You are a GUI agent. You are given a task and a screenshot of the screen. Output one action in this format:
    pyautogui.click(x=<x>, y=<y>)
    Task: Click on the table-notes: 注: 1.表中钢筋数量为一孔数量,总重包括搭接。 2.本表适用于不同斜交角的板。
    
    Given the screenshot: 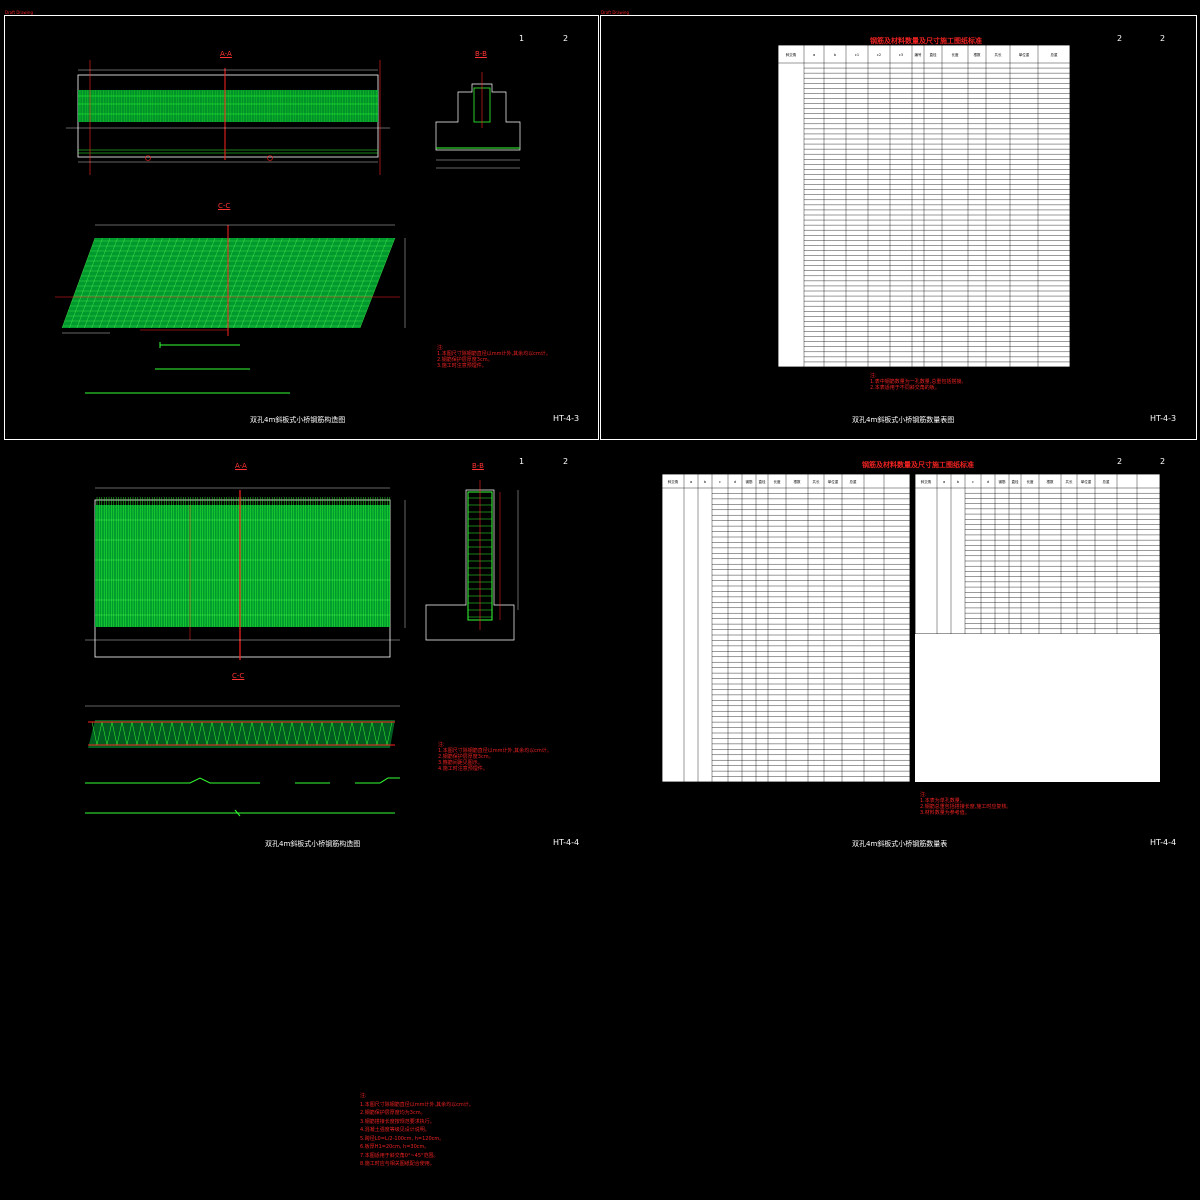 What is the action you would take?
    pyautogui.click(x=918, y=382)
    